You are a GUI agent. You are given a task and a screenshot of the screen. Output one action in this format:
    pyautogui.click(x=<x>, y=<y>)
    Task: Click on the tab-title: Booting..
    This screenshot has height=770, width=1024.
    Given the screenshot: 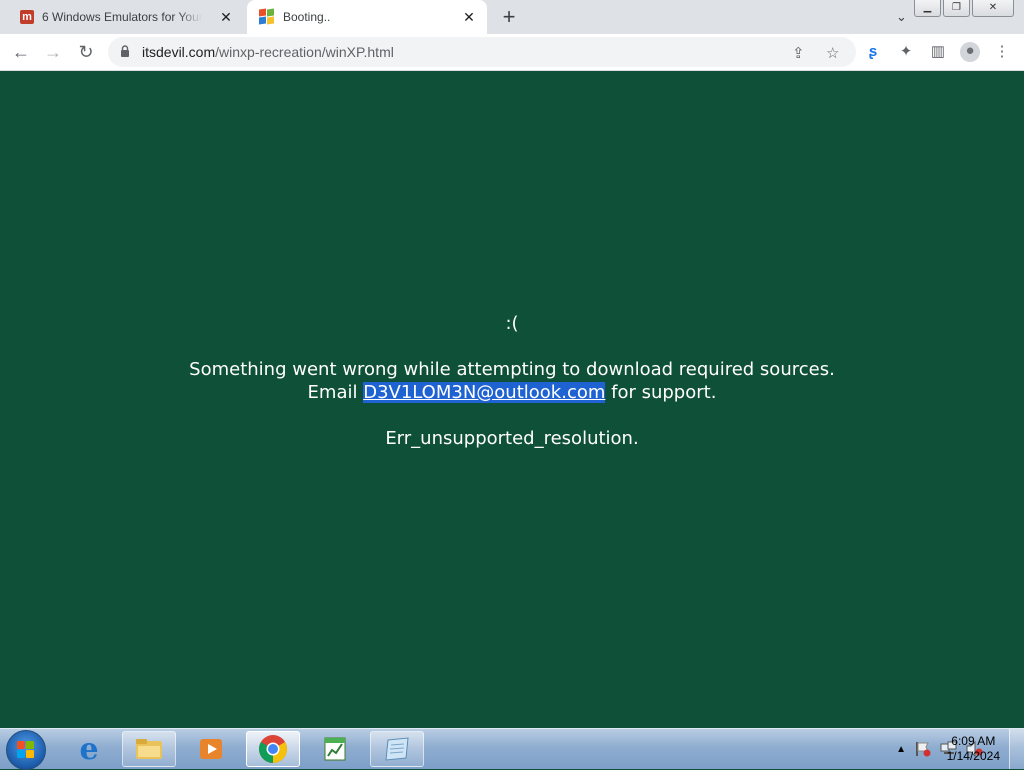 What is the action you would take?
    pyautogui.click(x=307, y=17)
    